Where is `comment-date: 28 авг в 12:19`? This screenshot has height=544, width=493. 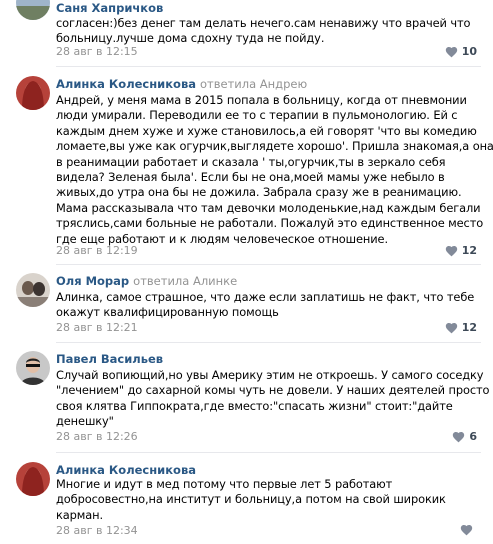
comment-date: 28 авг в 12:19 is located at coordinates (97, 250).